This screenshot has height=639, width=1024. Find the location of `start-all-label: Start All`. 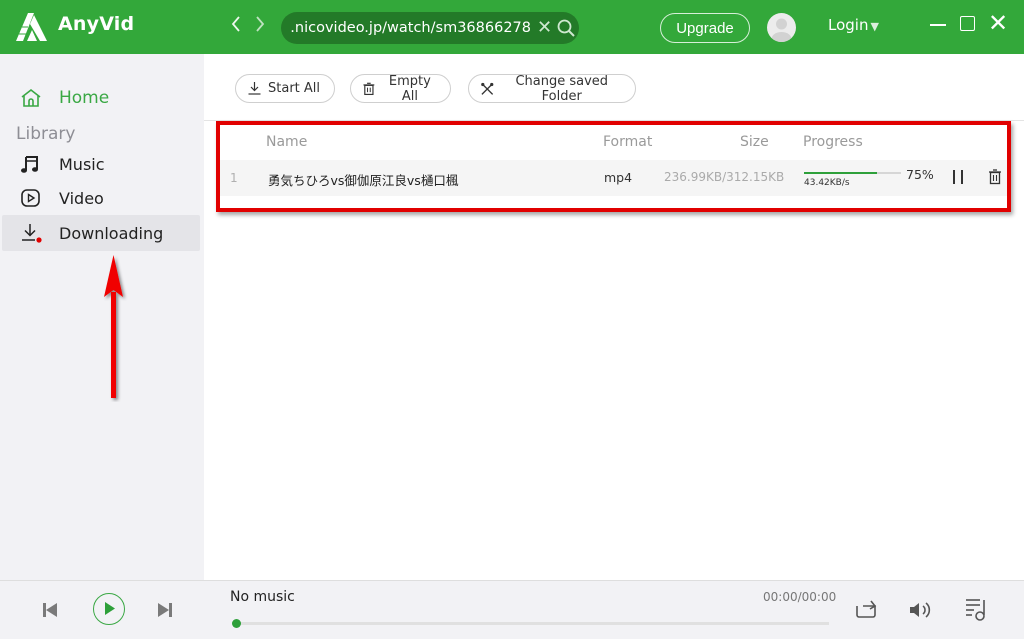

start-all-label: Start All is located at coordinates (294, 88).